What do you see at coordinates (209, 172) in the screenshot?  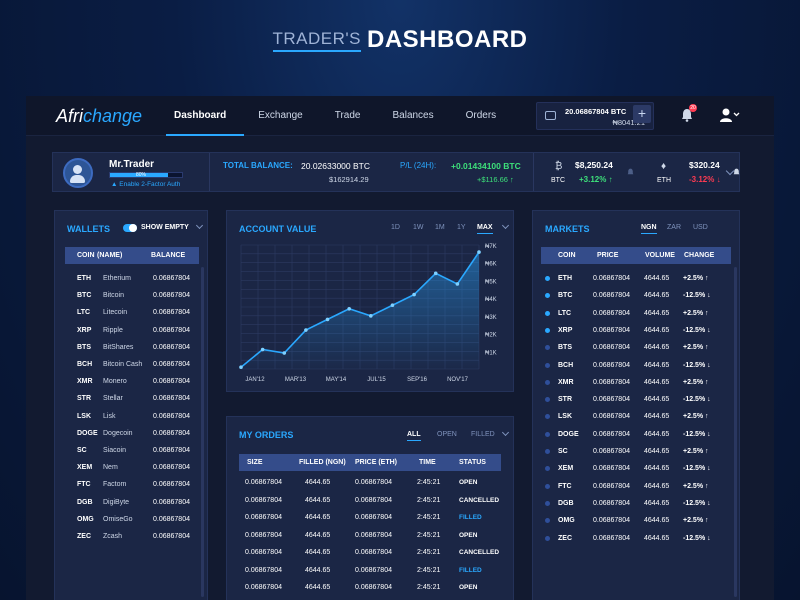 I see `divider` at bounding box center [209, 172].